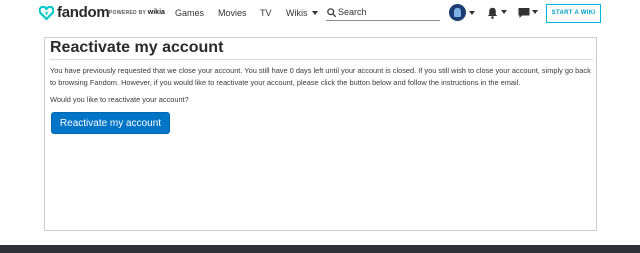 This screenshot has width=640, height=253. I want to click on page-title: Reactivate my account, so click(137, 47).